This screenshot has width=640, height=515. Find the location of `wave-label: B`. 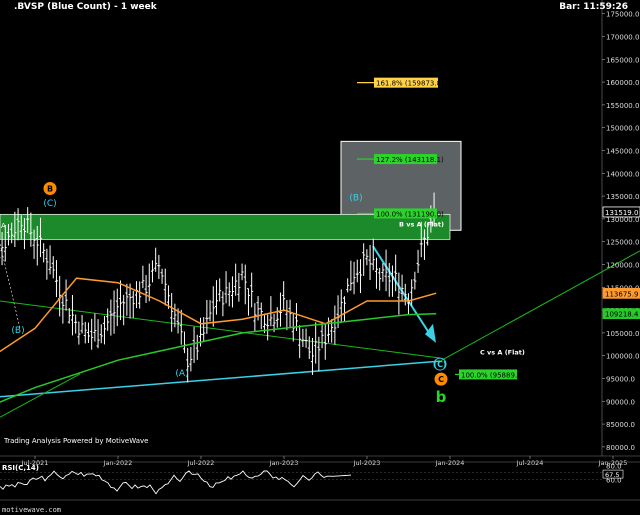

wave-label: B is located at coordinates (50, 189).